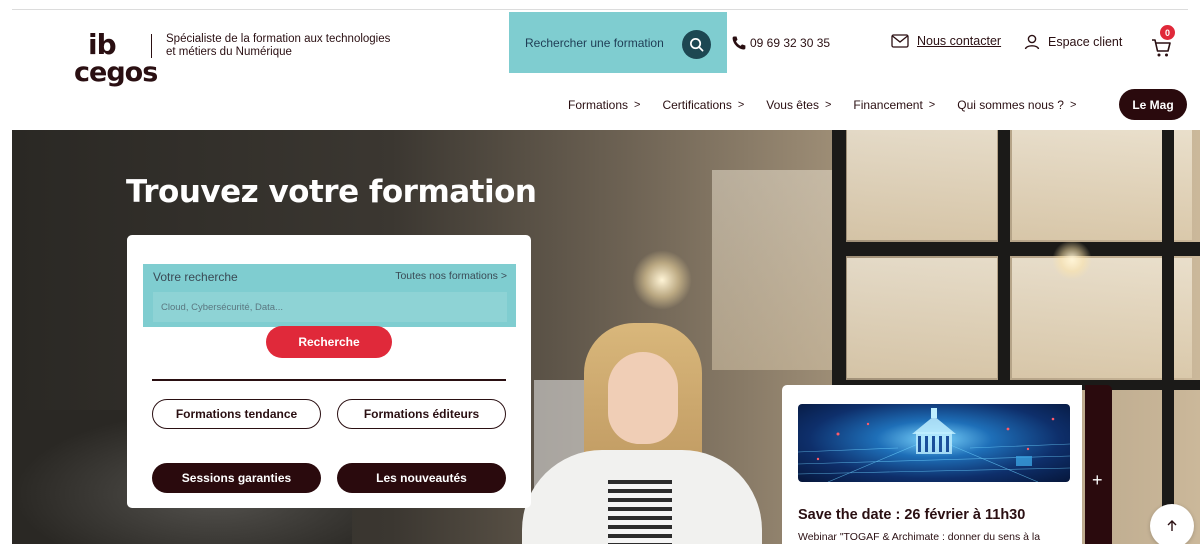 Image resolution: width=1200 pixels, height=544 pixels. I want to click on ib-cegos-logo: ib cegos, so click(116, 61).